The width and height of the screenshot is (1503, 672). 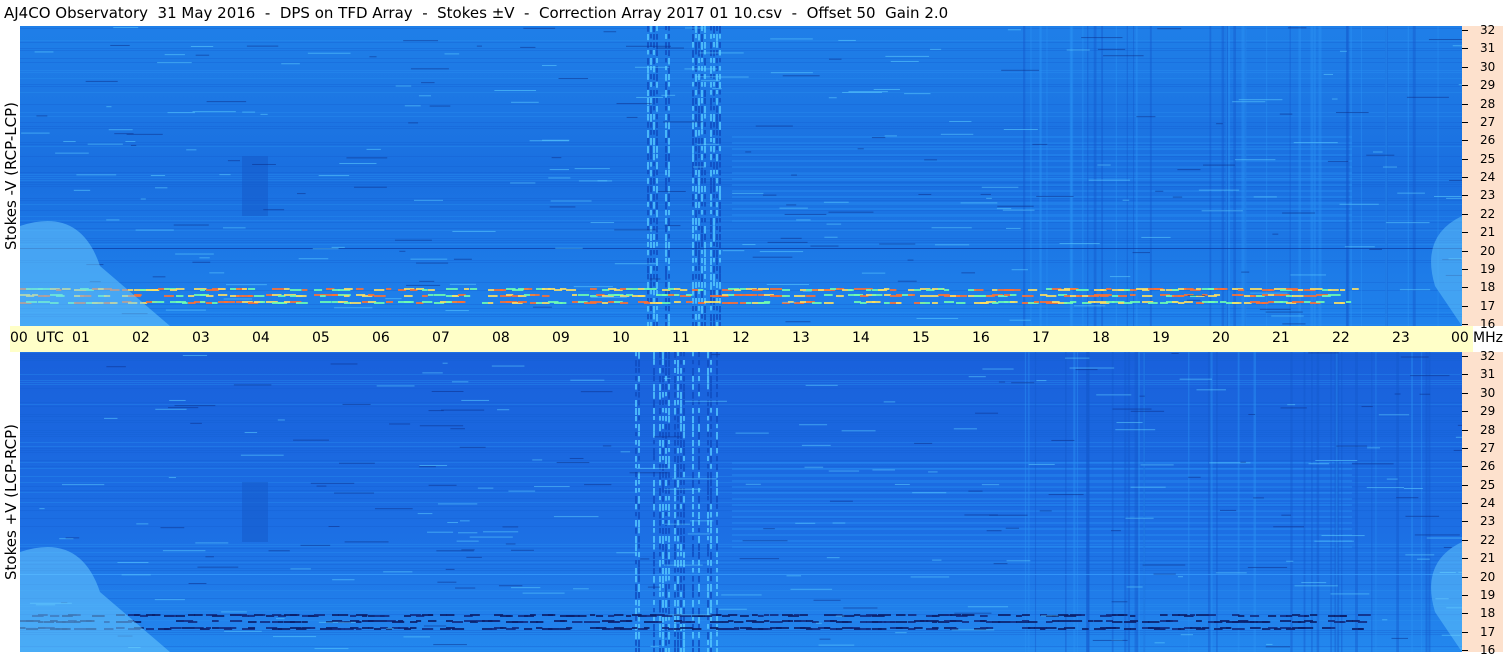 What do you see at coordinates (1488, 121) in the screenshot?
I see `frequency-tick-label: 27` at bounding box center [1488, 121].